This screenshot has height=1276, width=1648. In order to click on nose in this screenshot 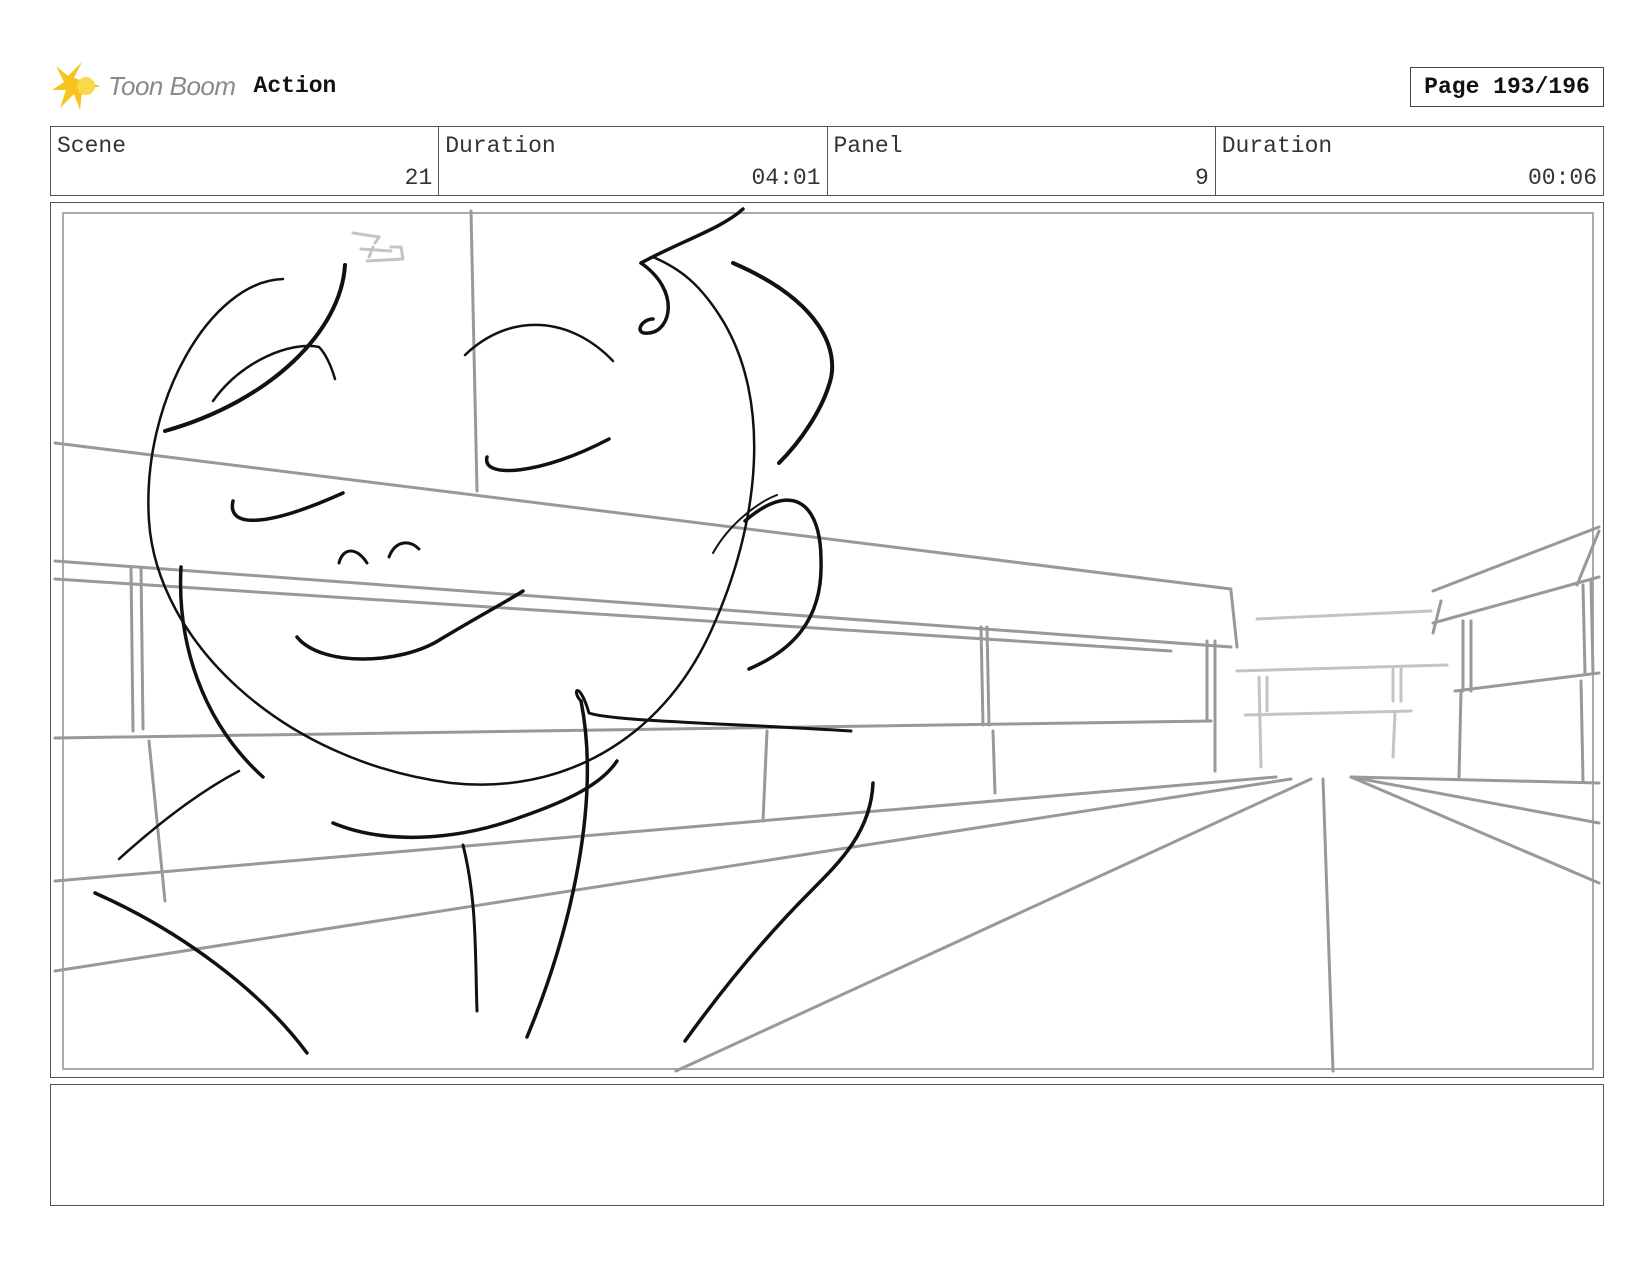, I will do `click(379, 553)`.